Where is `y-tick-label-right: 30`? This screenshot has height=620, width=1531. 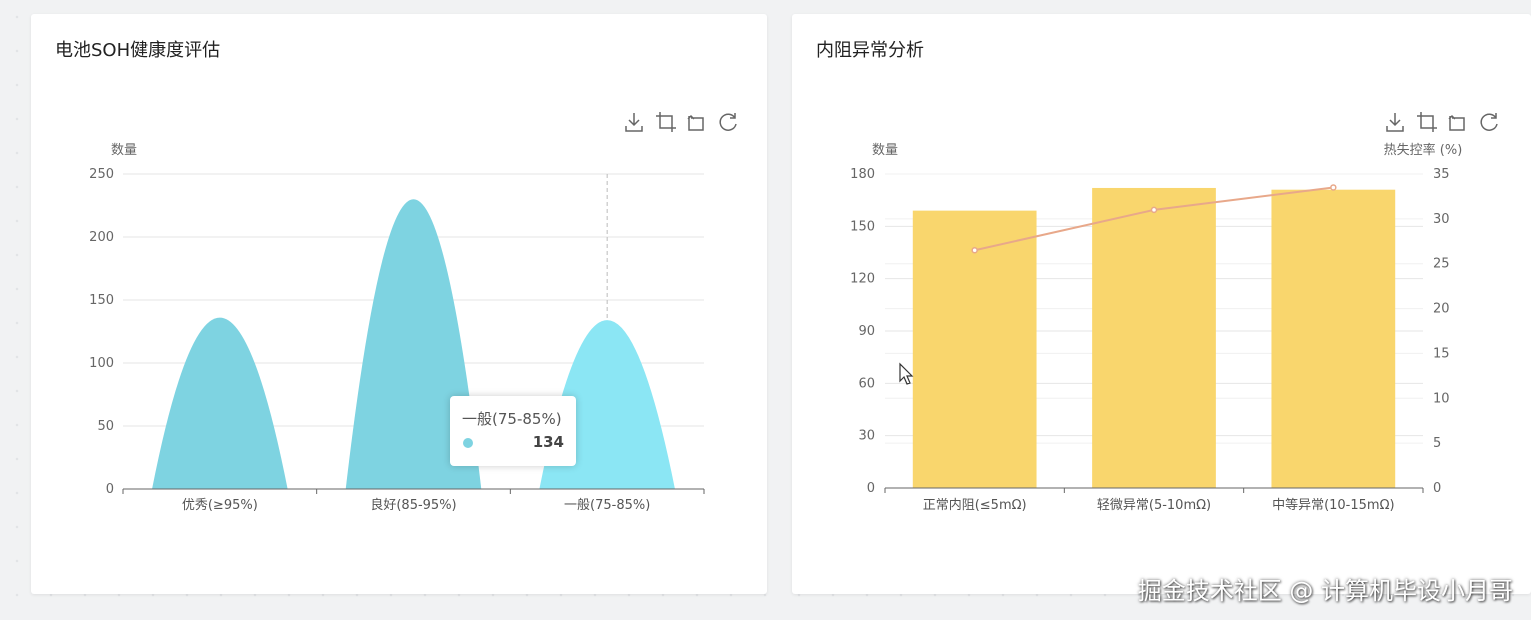 y-tick-label-right: 30 is located at coordinates (1441, 219).